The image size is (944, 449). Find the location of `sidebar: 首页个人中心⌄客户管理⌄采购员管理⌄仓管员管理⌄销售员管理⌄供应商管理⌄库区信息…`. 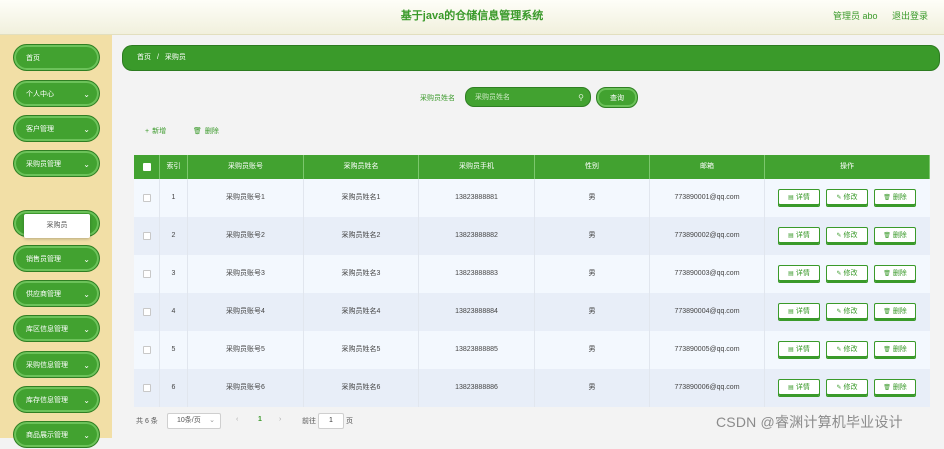

sidebar: 首页个人中心⌄客户管理⌄采购员管理⌄仓管员管理⌄销售员管理⌄供应商管理⌄库区信息… is located at coordinates (56, 241).